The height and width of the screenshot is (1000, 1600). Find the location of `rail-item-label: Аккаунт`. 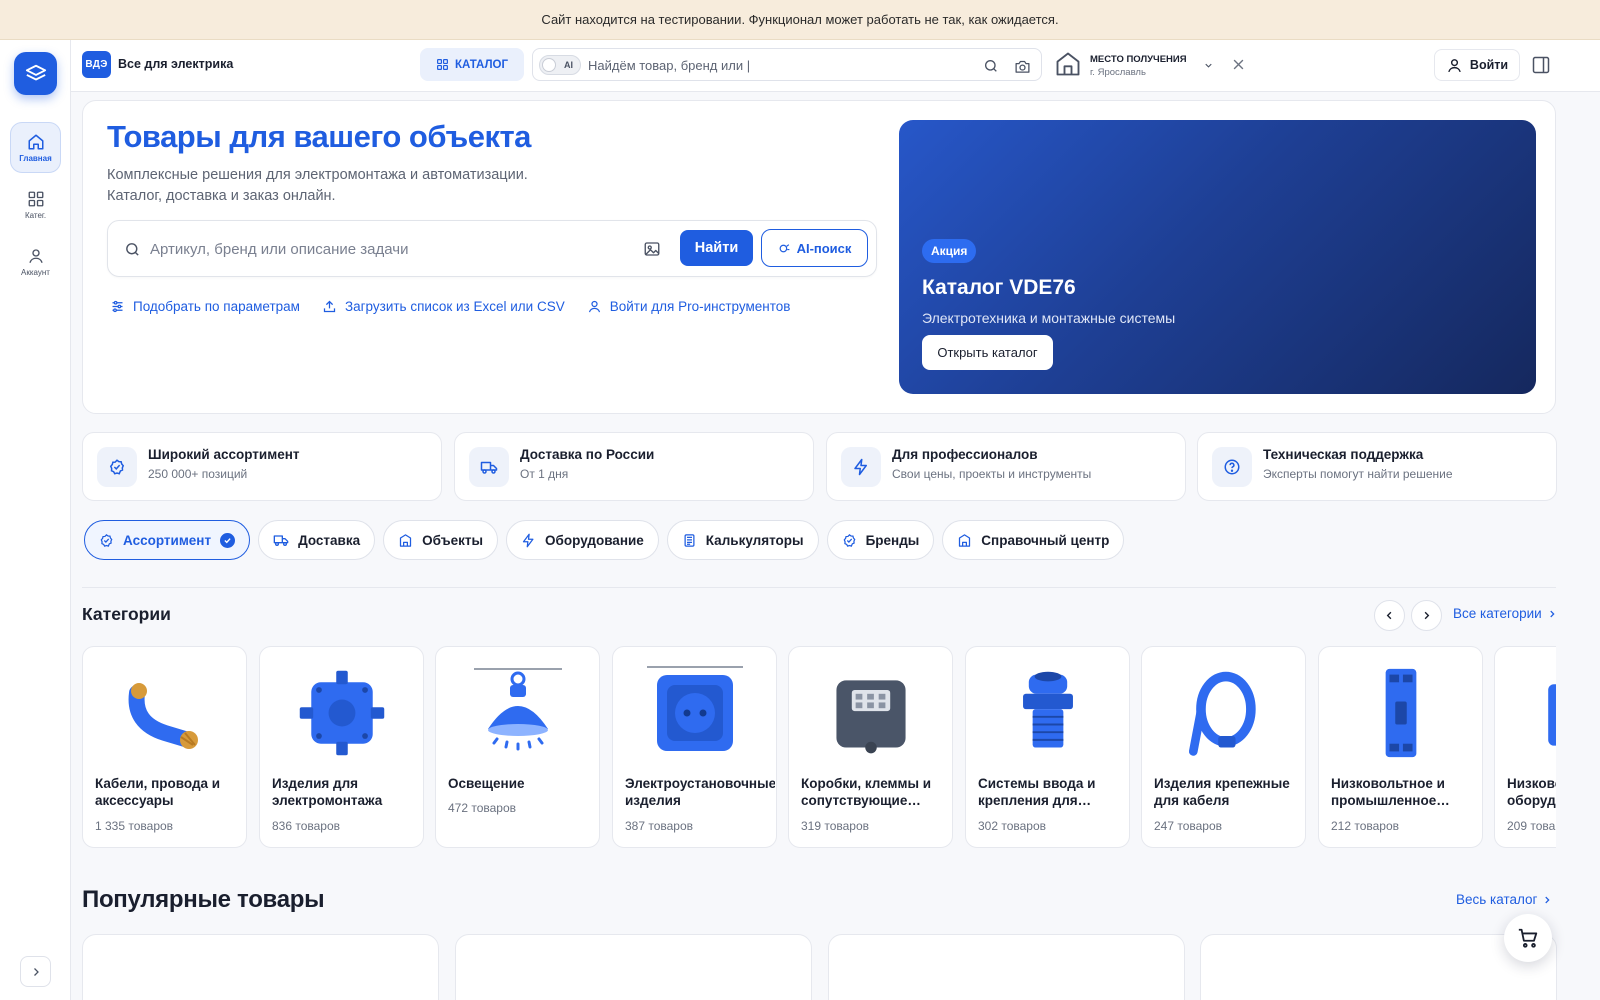

rail-item-label: Аккаунт is located at coordinates (35, 272).